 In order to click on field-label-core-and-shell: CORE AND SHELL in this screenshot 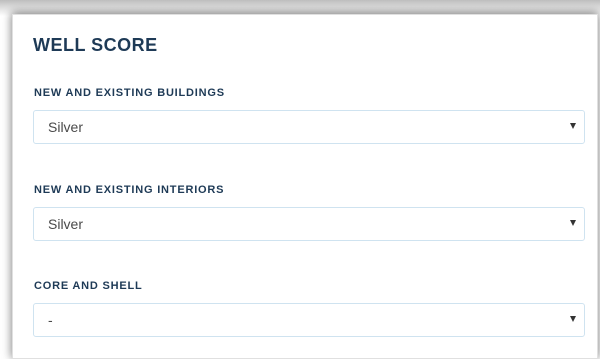, I will do `click(88, 286)`.